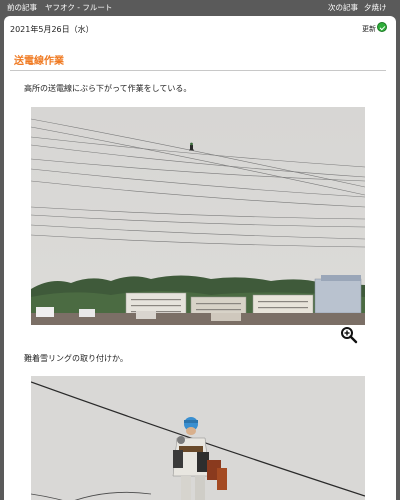 The image size is (400, 500). What do you see at coordinates (78, 7) in the screenshot?
I see `prev-article-title-link: ヤフオク - フルート` at bounding box center [78, 7].